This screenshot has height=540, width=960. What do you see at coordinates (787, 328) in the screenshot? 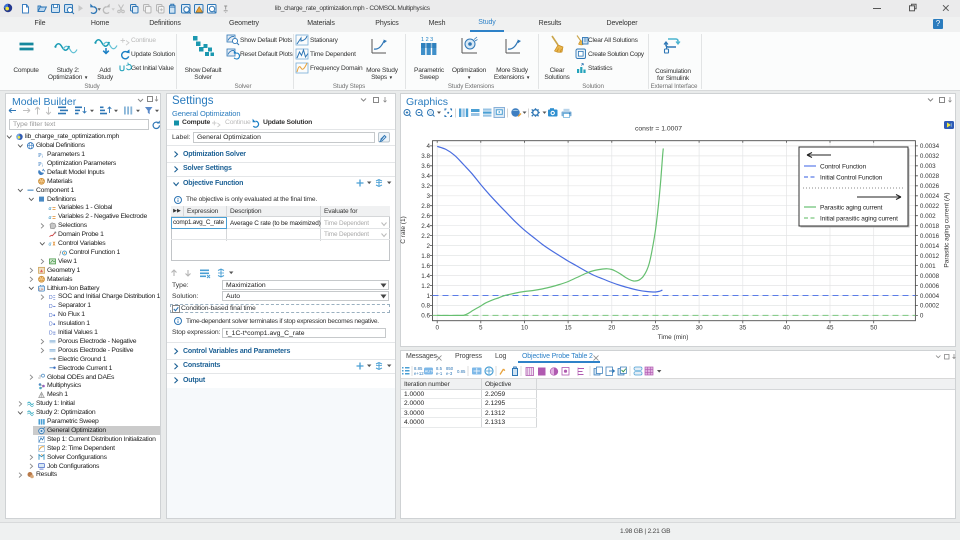
I see `svg-text: 40` at bounding box center [787, 328].